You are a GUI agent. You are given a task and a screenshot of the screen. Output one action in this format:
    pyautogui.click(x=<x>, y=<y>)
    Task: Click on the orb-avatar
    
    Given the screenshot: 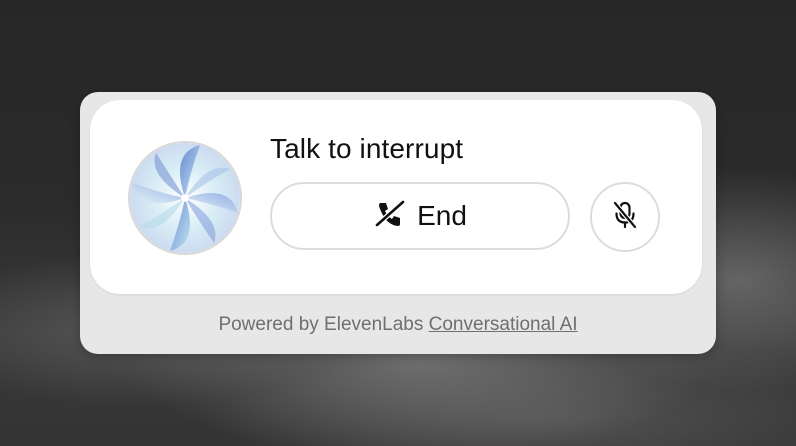 What is the action you would take?
    pyautogui.click(x=185, y=198)
    